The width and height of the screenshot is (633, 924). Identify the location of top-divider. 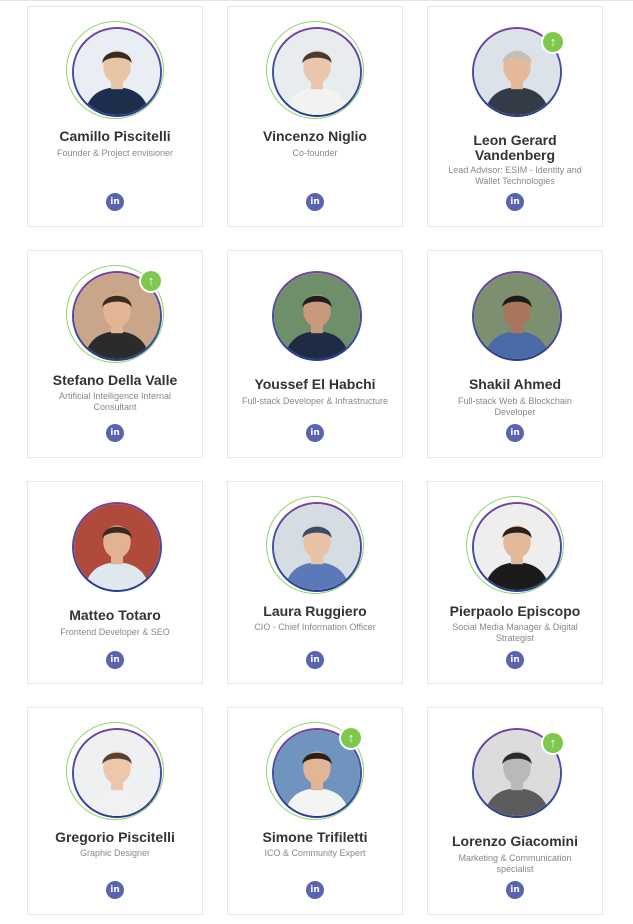
(316, 0).